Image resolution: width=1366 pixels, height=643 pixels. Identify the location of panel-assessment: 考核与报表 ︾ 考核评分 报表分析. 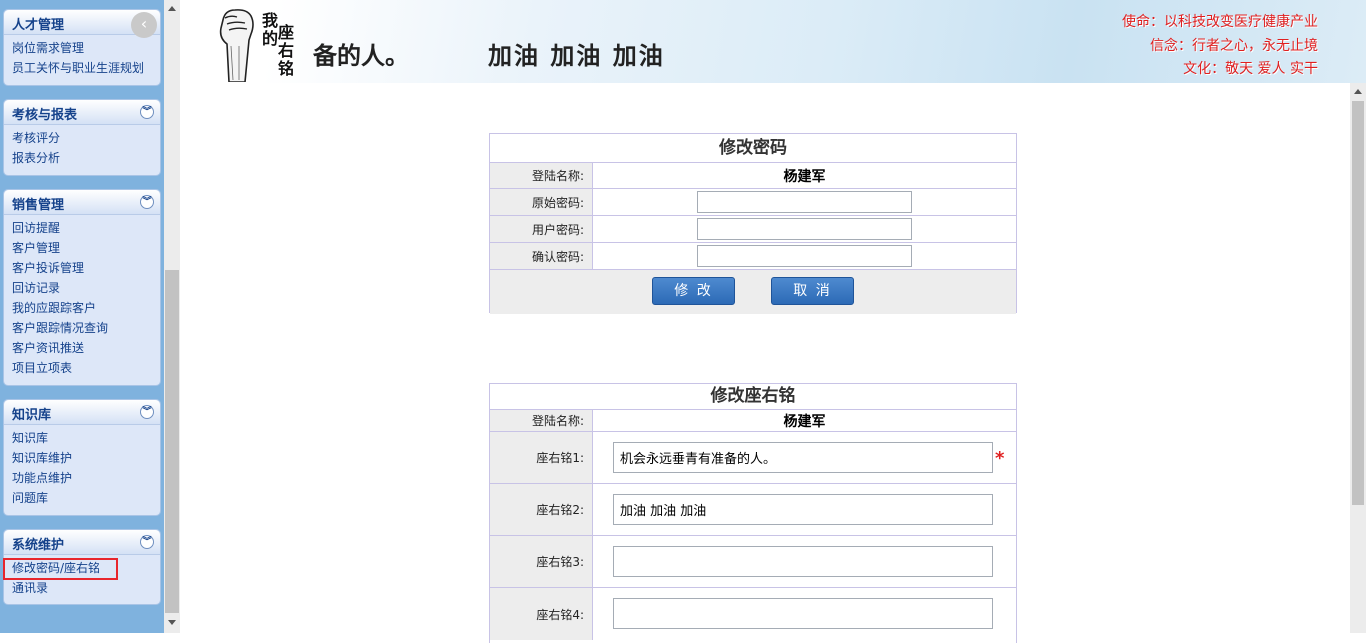
(82, 137).